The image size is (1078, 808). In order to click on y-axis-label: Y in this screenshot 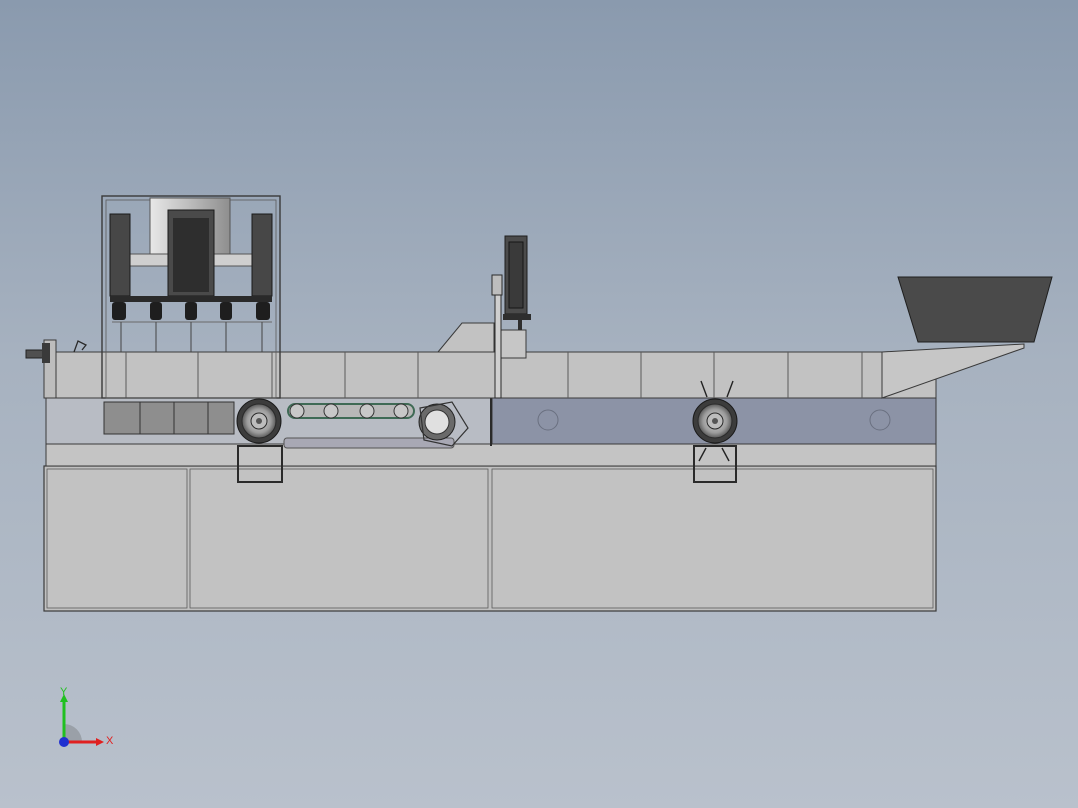, I will do `click(64, 692)`.